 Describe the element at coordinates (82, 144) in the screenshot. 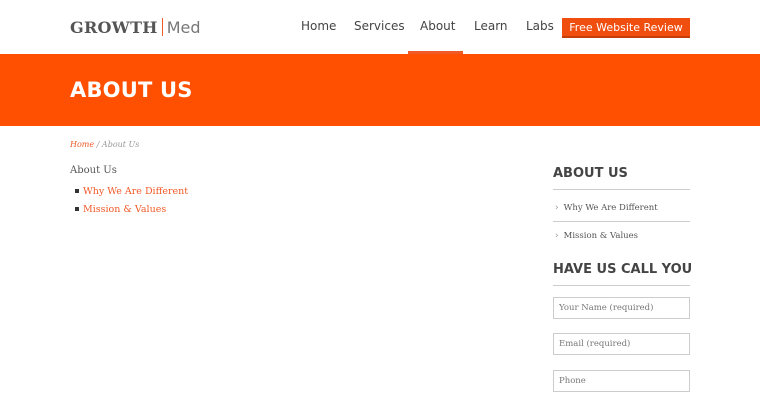

I see `breadcrumb-home-link: Home` at that location.